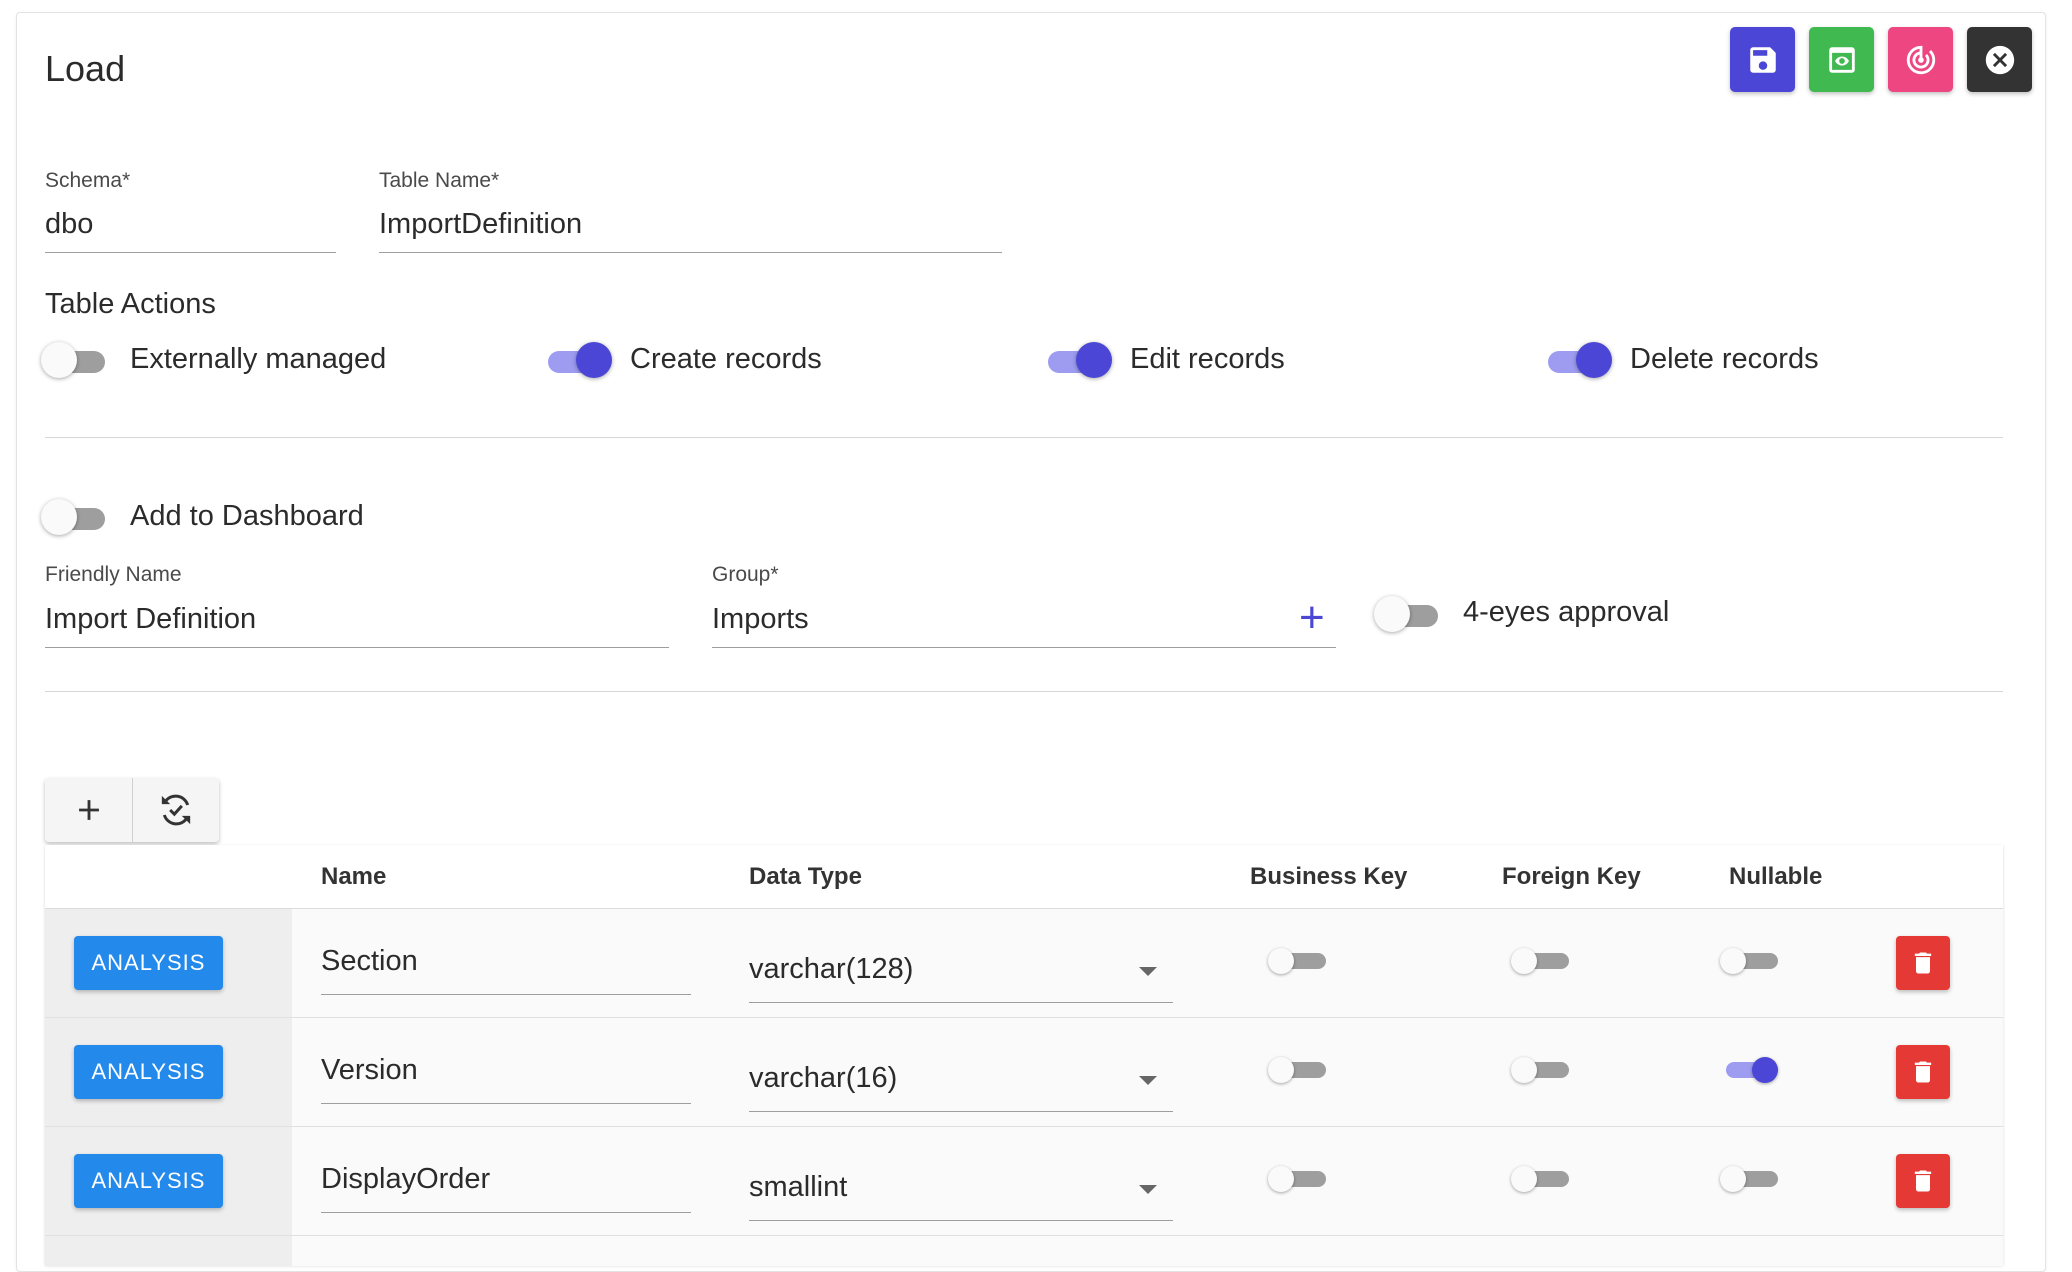 The height and width of the screenshot is (1272, 2072). I want to click on sync-columns-button, so click(175, 810).